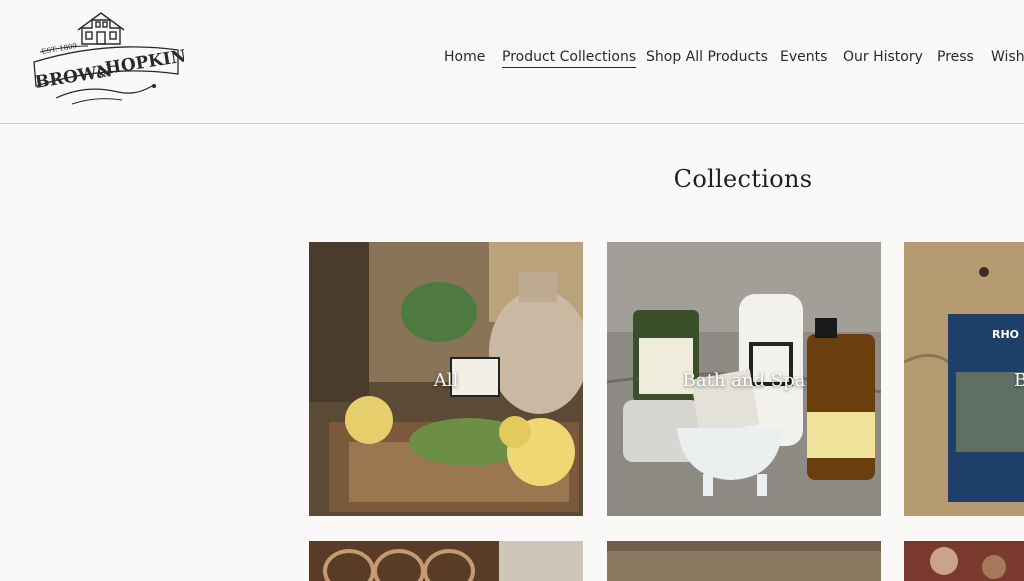 This screenshot has height=581, width=1024. Describe the element at coordinates (1019, 380) in the screenshot. I see `collection-label-partial: B` at that location.